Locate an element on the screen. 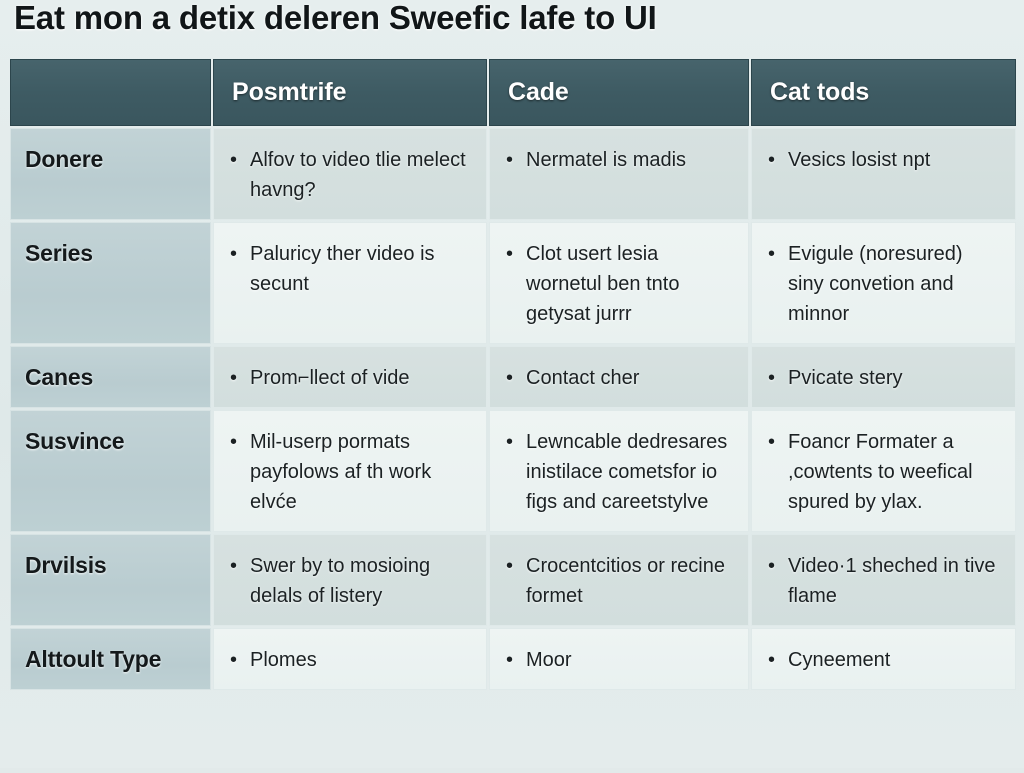  table-cell-col1: Alfov to video tlie melect havng? is located at coordinates (350, 174).